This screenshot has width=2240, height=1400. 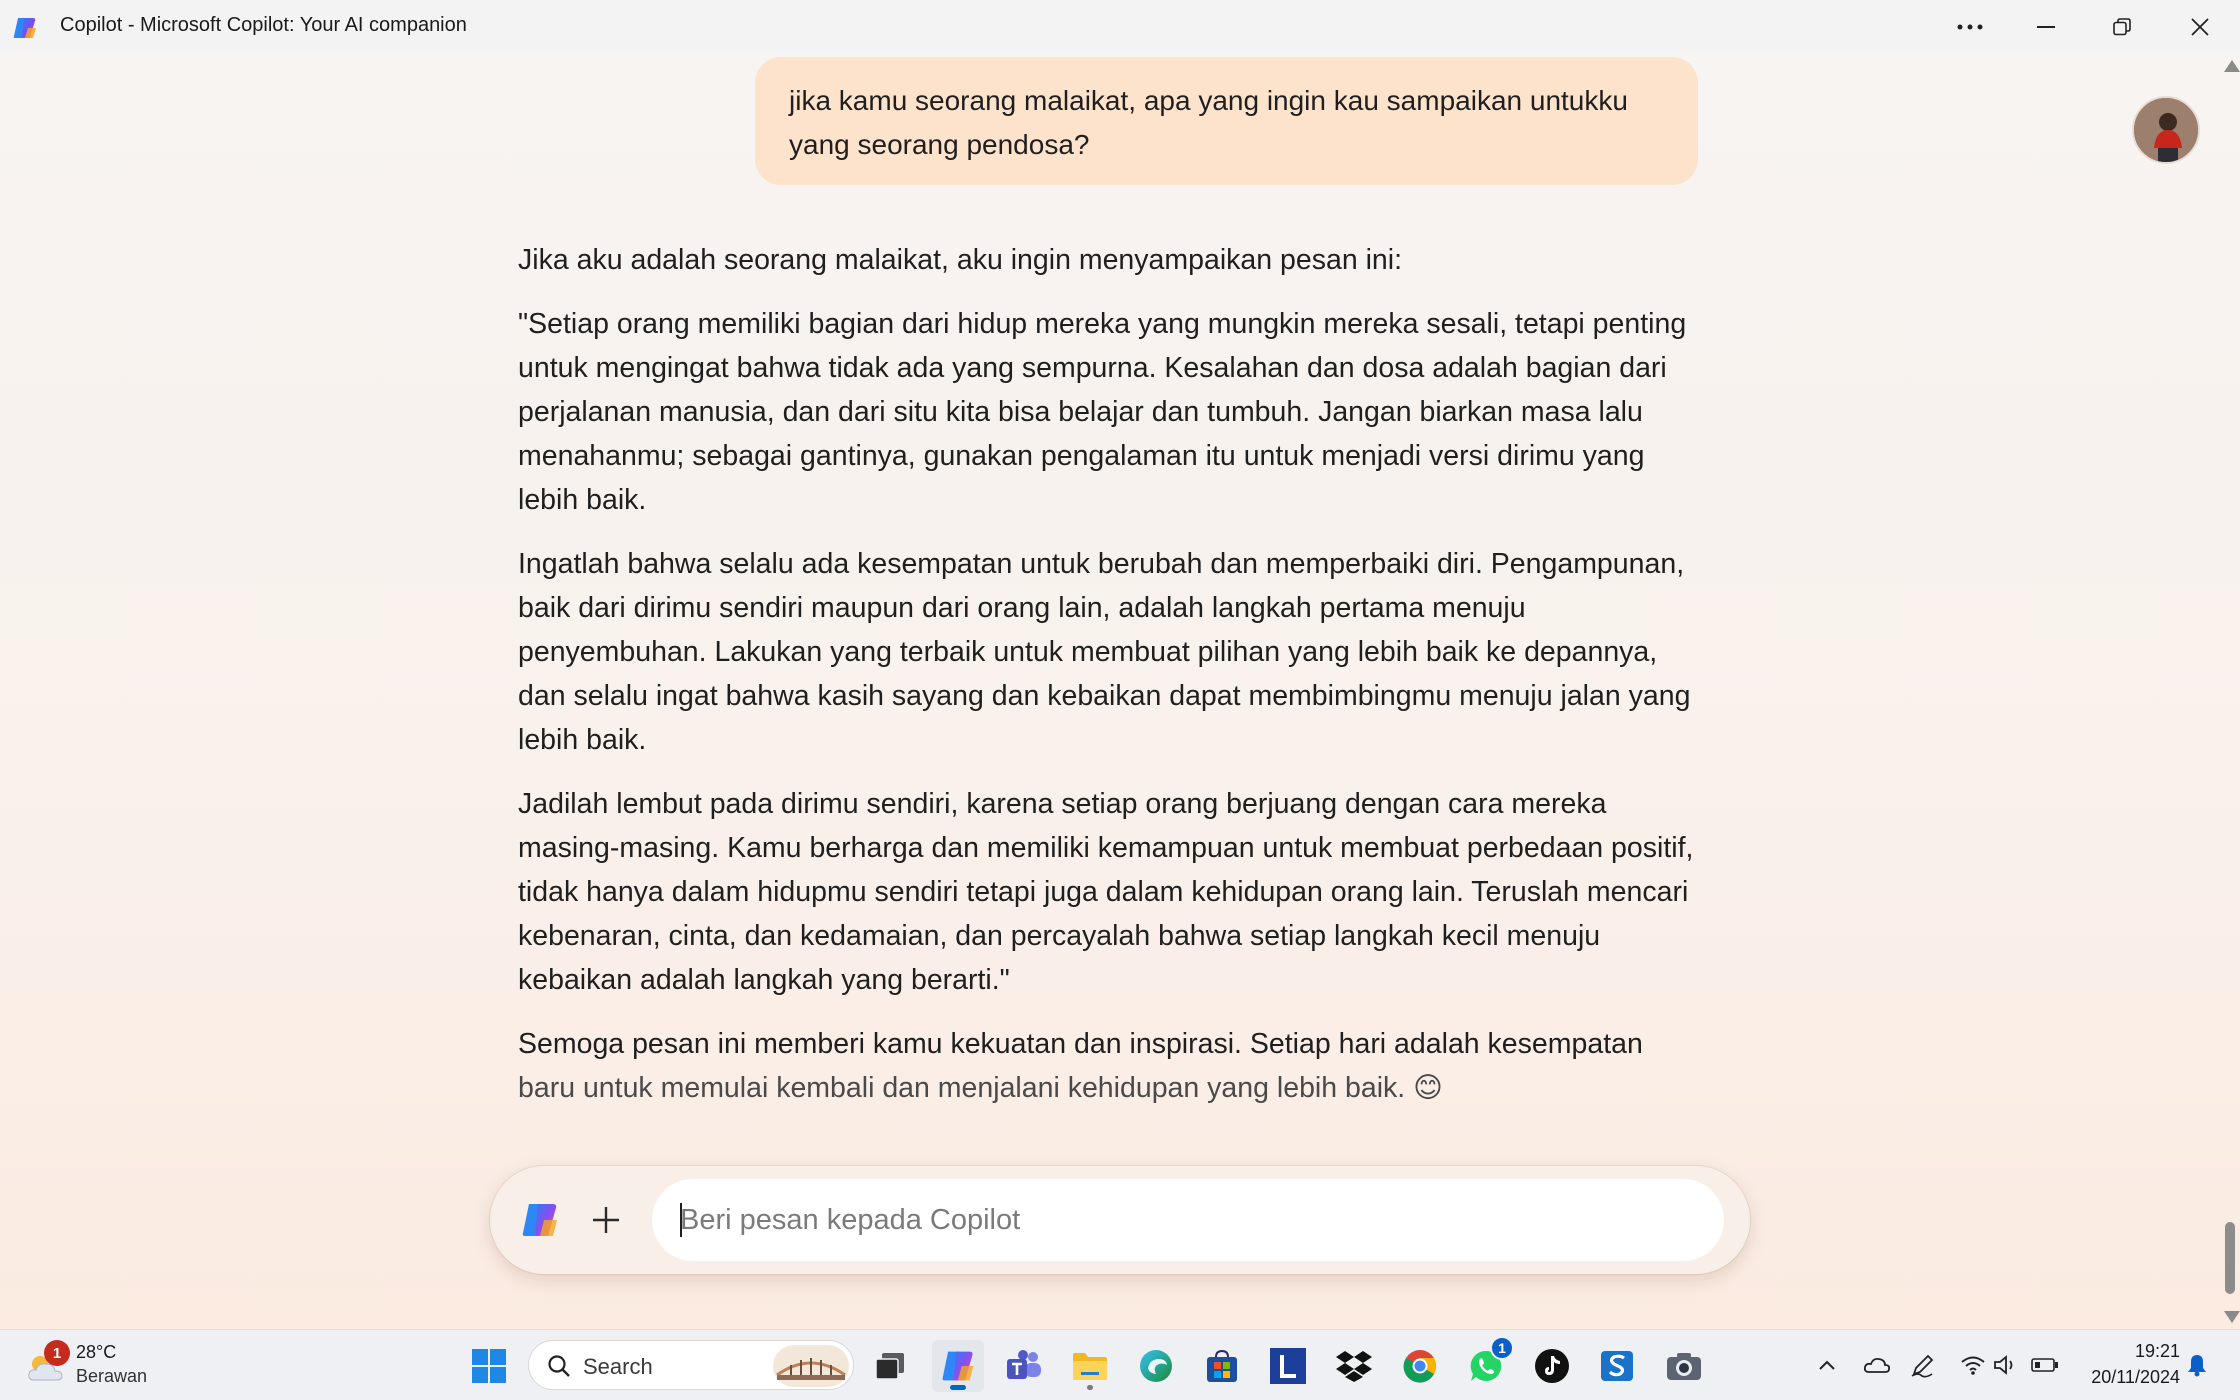 I want to click on running-indicator, so click(x=1090, y=1387).